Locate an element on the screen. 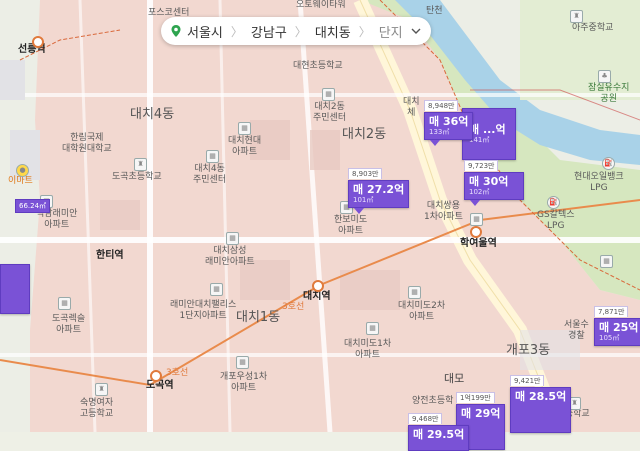 Image resolution: width=640 pixels, height=451 pixels. price-marker-count: 9,421만 is located at coordinates (527, 380).